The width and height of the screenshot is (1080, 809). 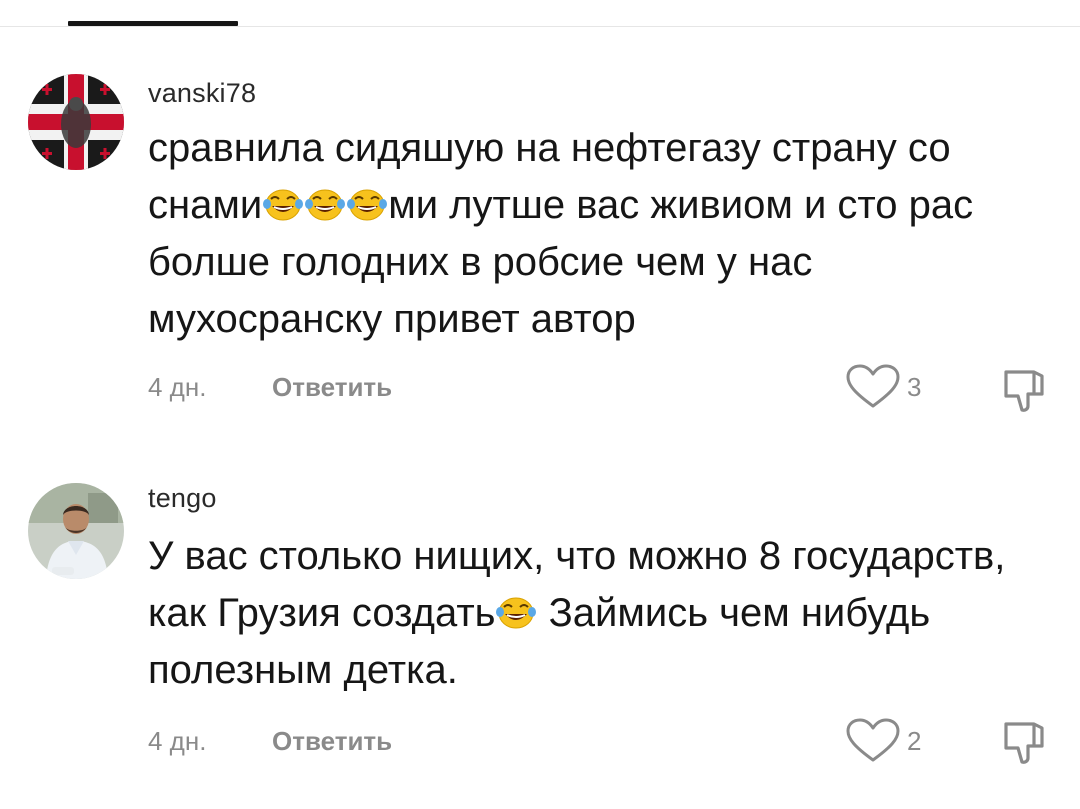 I want to click on like-button: 3, so click(x=883, y=387).